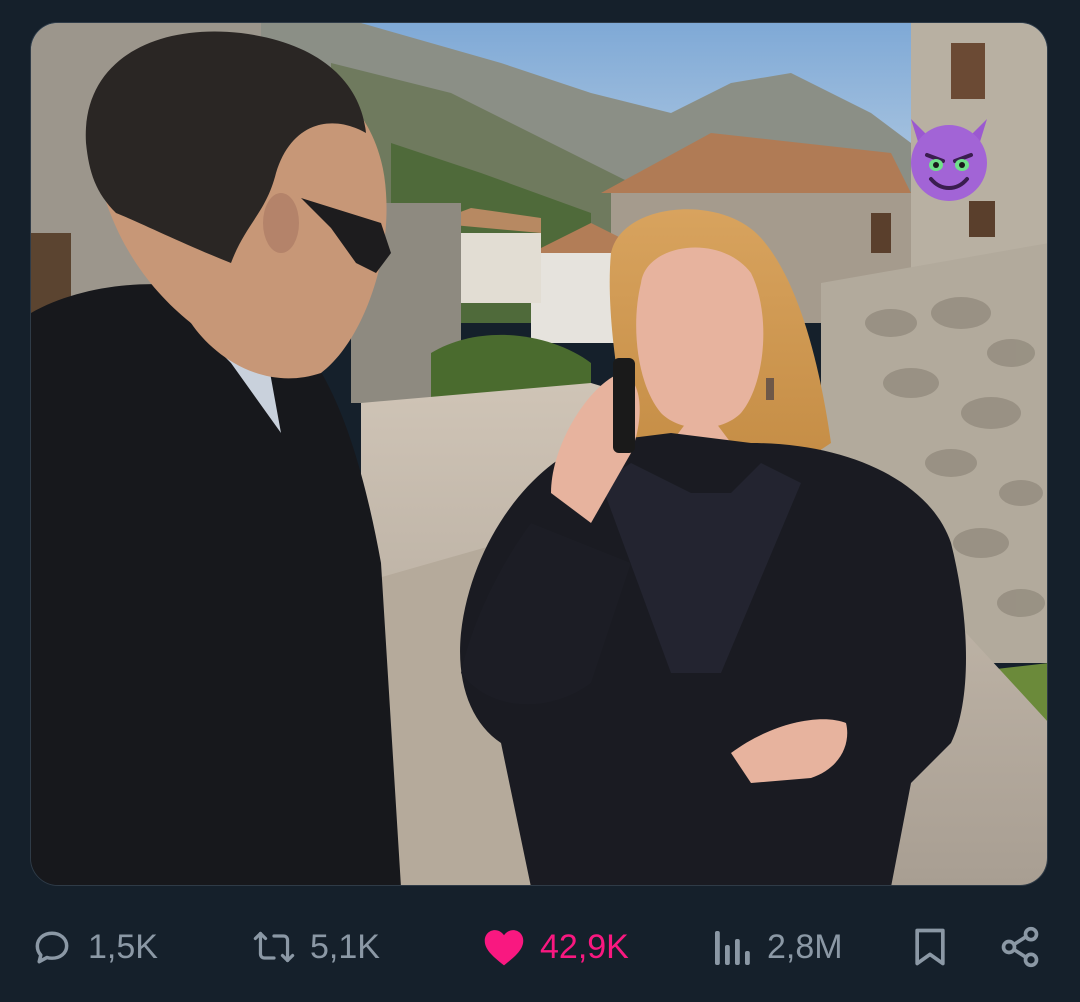 The width and height of the screenshot is (1080, 1002). I want to click on share-icon, so click(1020, 947).